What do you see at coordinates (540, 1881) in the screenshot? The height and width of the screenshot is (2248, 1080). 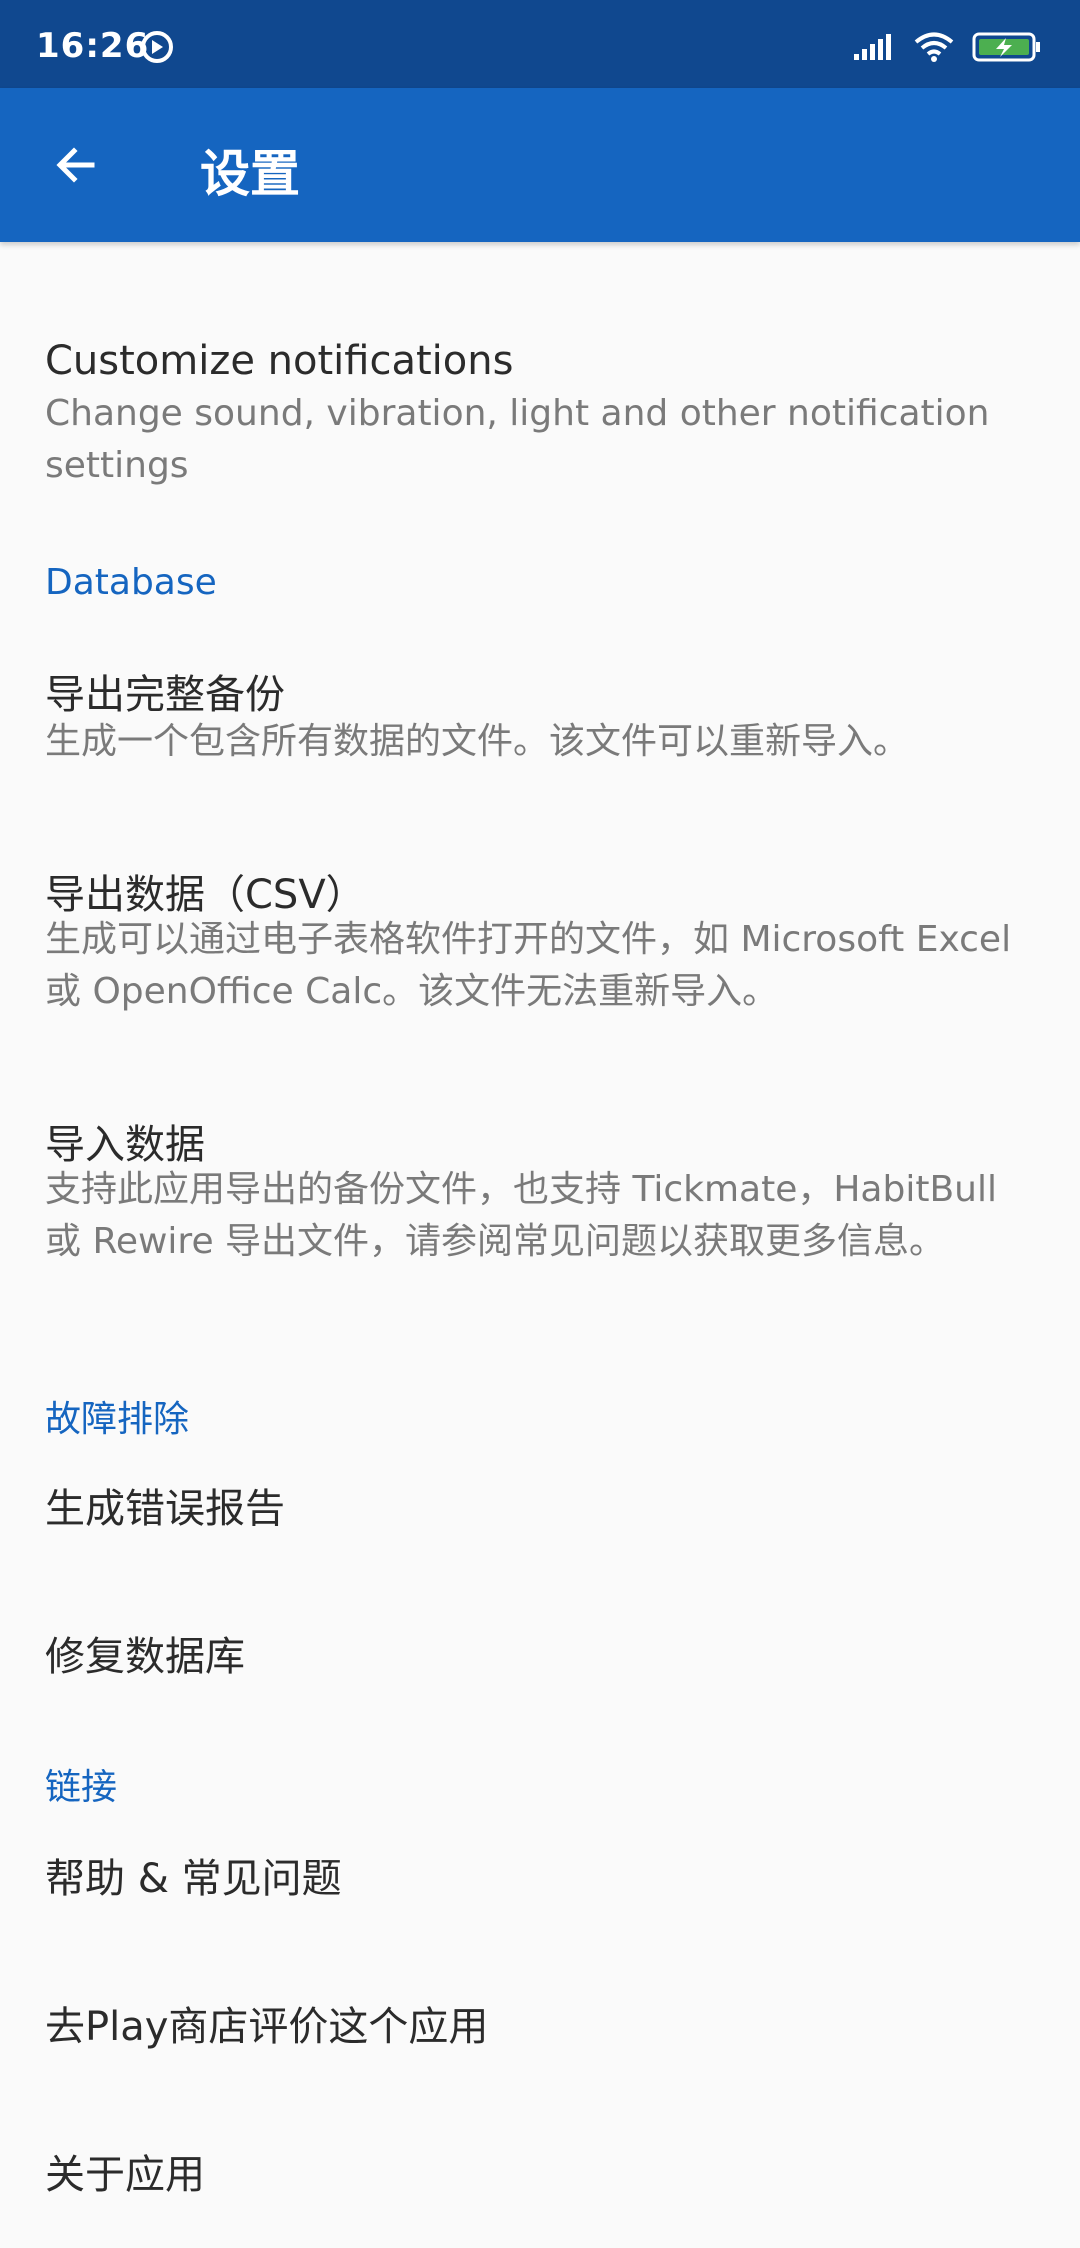 I see `pref-help-faq: 帮助 & 常见问题` at bounding box center [540, 1881].